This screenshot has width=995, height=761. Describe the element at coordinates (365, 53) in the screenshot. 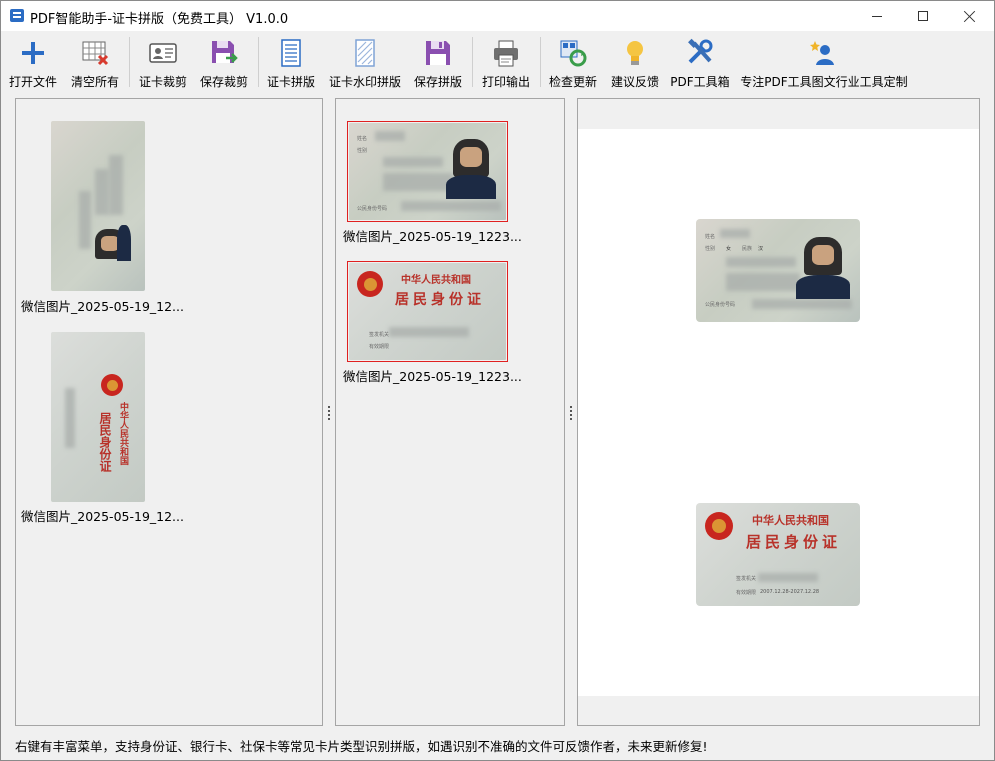

I see `watermark-doc-icon` at that location.